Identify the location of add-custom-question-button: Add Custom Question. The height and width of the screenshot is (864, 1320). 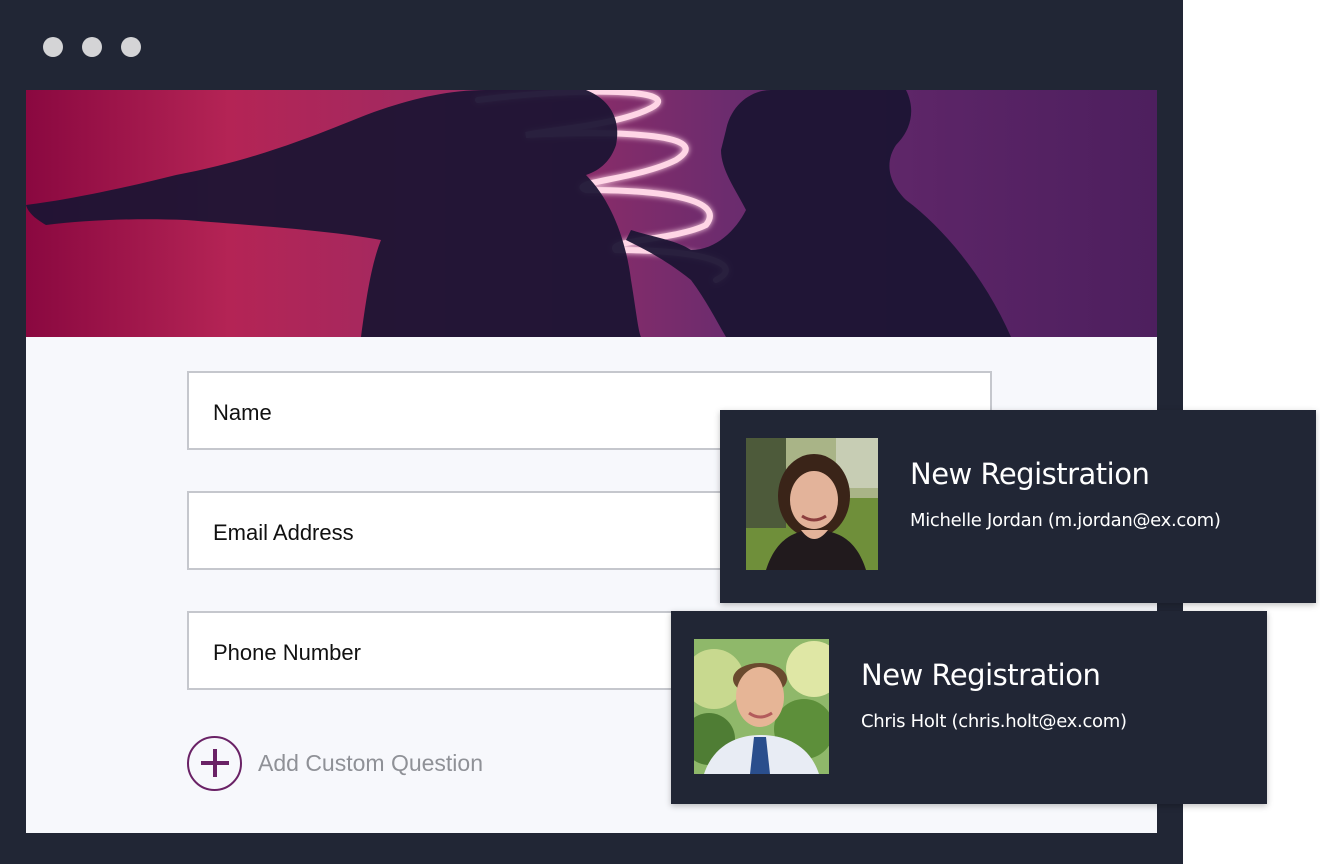
(335, 763).